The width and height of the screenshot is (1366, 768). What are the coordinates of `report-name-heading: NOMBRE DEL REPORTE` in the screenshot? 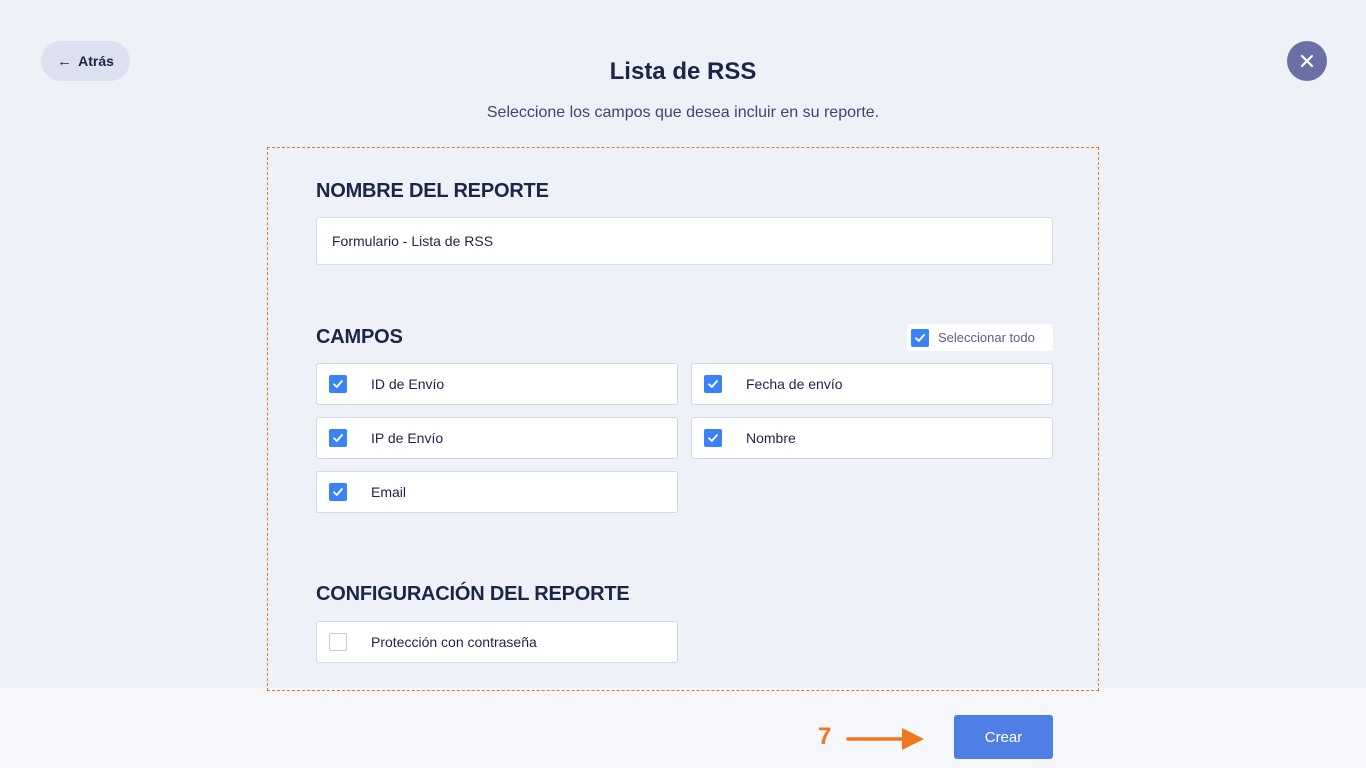 It's located at (432, 191).